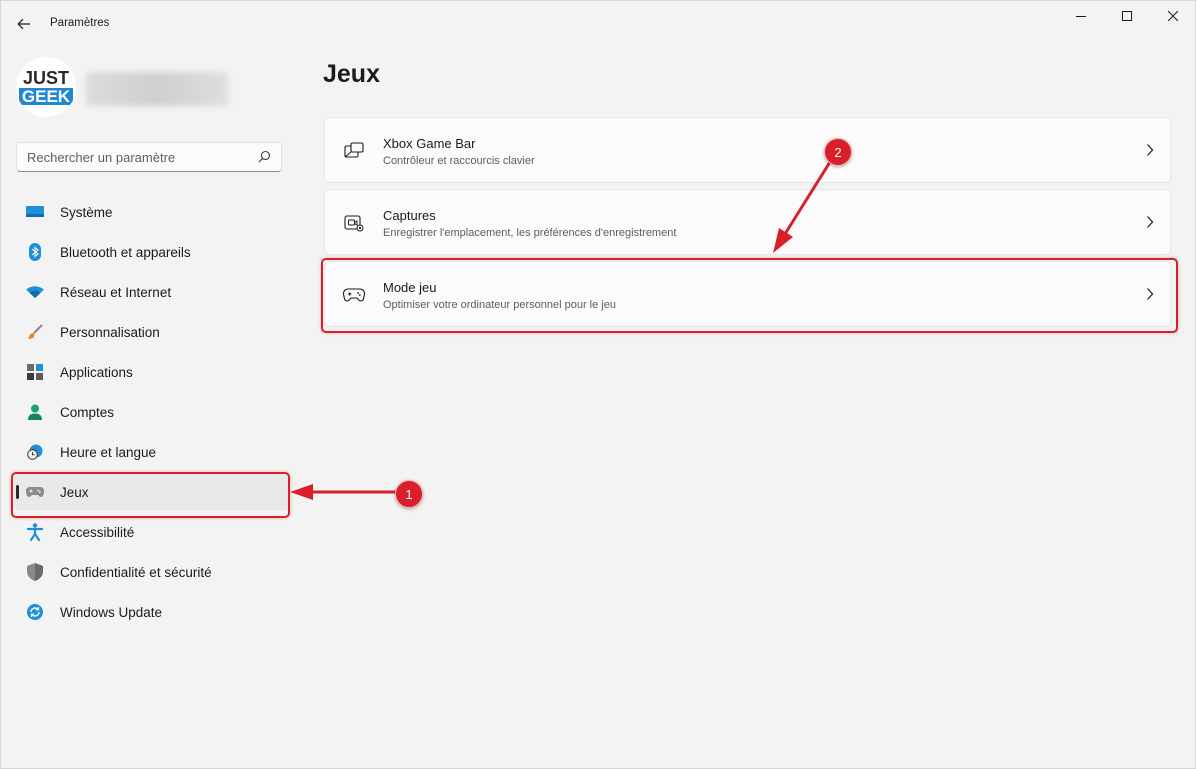 The height and width of the screenshot is (769, 1196). I want to click on update-icon, so click(35, 612).